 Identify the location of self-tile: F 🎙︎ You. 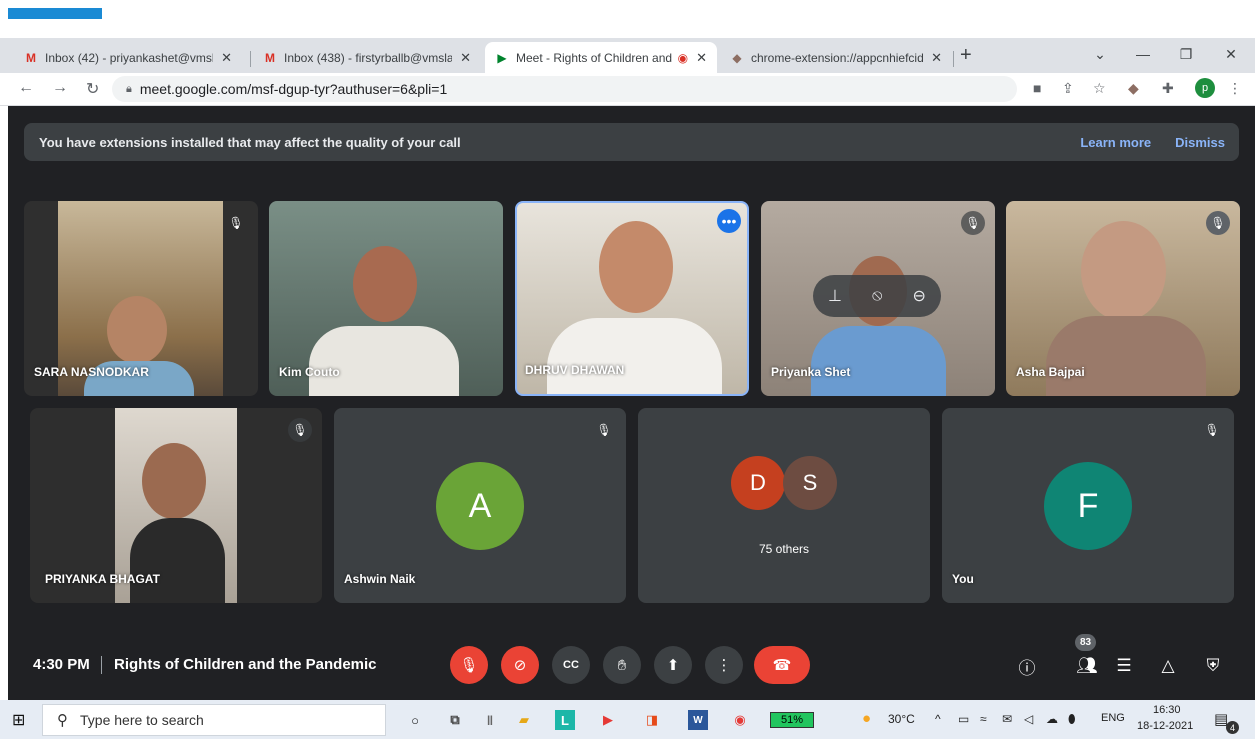
(1088, 505).